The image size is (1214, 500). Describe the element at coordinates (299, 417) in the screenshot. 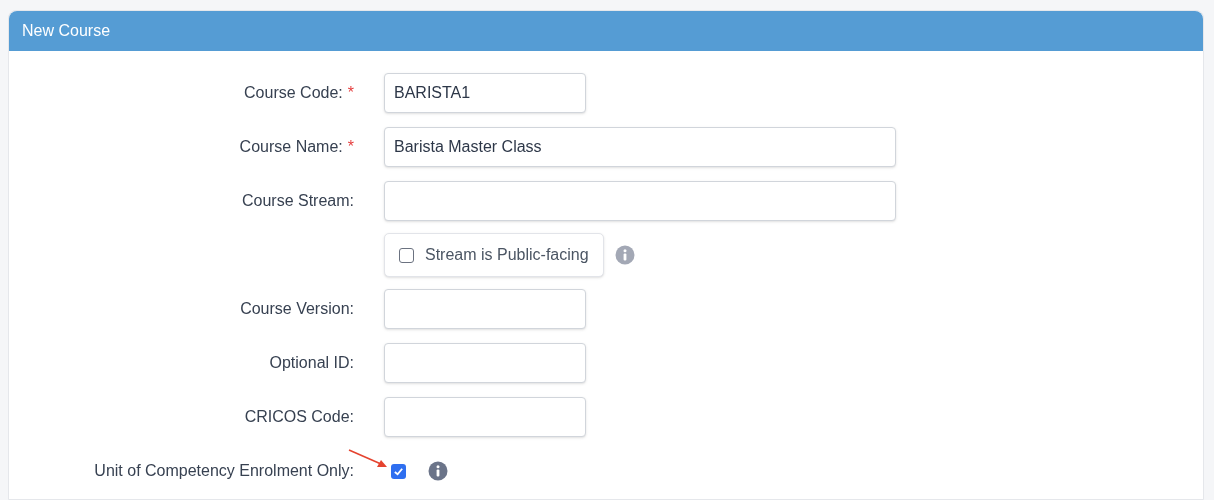

I see `field-label: CRICOS Code:` at that location.